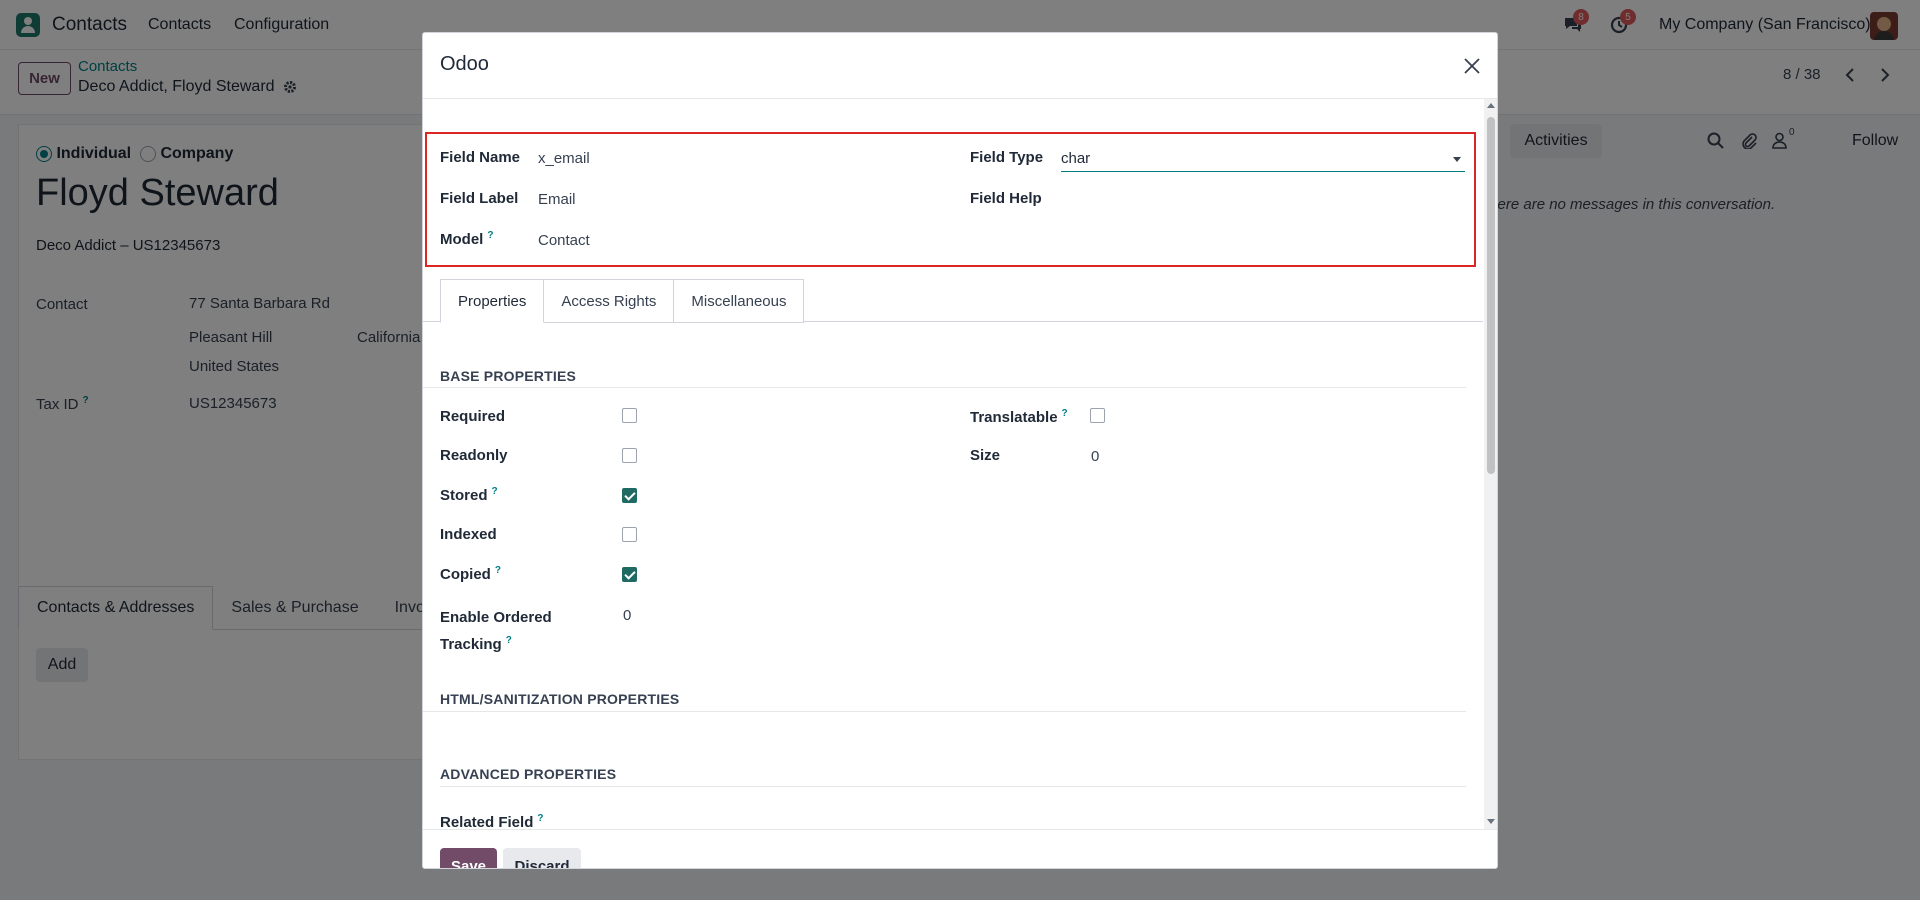 The image size is (1920, 900). What do you see at coordinates (479, 198) in the screenshot?
I see `field-label-label: Field Label` at bounding box center [479, 198].